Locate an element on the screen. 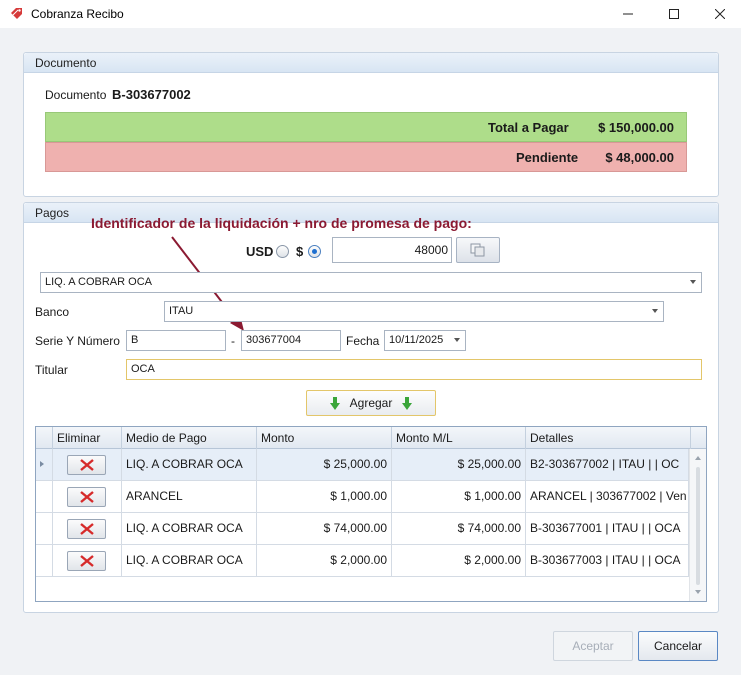 This screenshot has width=741, height=675. monto-cell: $ 1,000.00 is located at coordinates (324, 497).